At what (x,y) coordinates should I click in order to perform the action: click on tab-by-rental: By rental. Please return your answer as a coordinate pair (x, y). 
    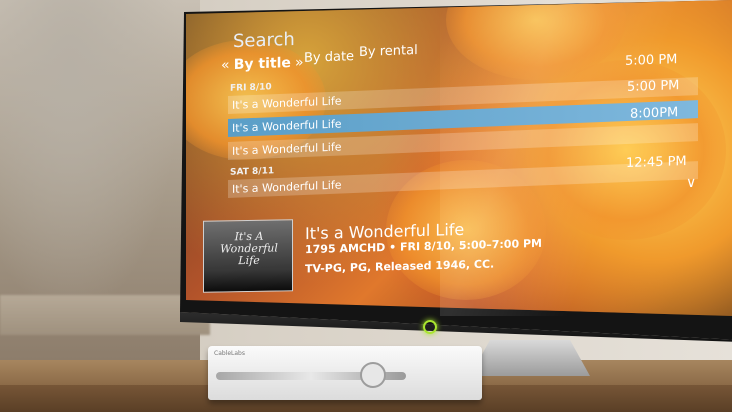
    Looking at the image, I should click on (388, 51).